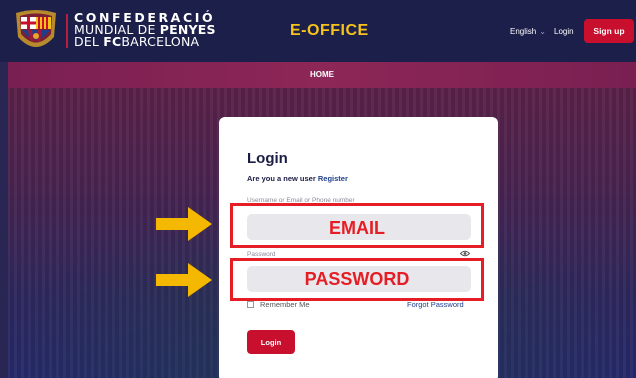 The height and width of the screenshot is (378, 636). I want to click on logo-line-3-suffix: BARCELONA, so click(160, 41).